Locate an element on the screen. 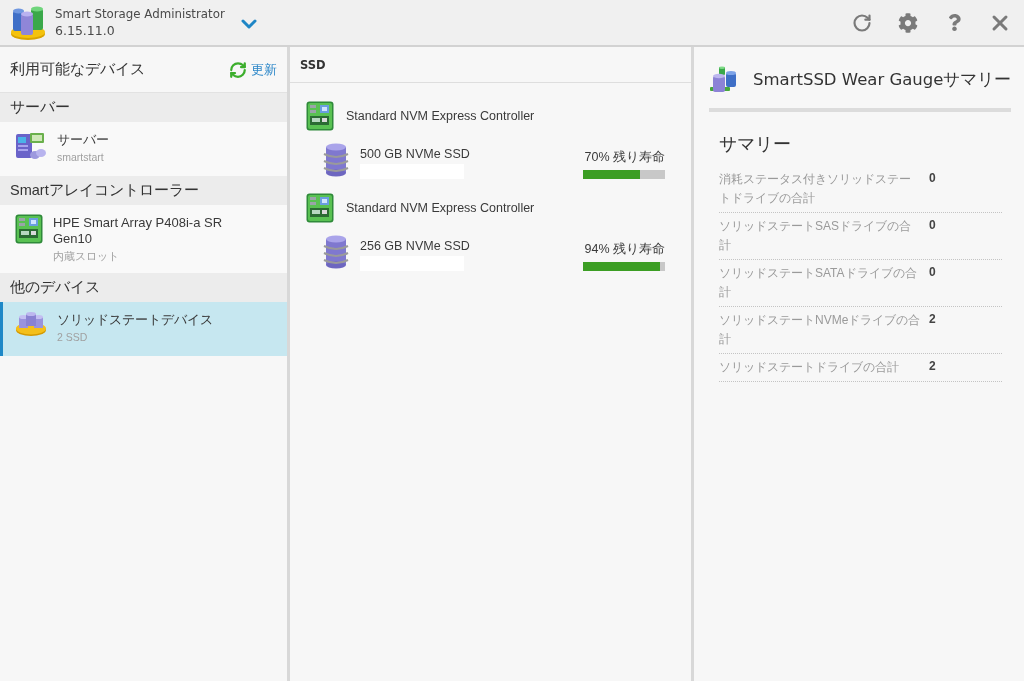 The image size is (1024, 681). panel-title: 利用可能なデバイス is located at coordinates (77, 69).